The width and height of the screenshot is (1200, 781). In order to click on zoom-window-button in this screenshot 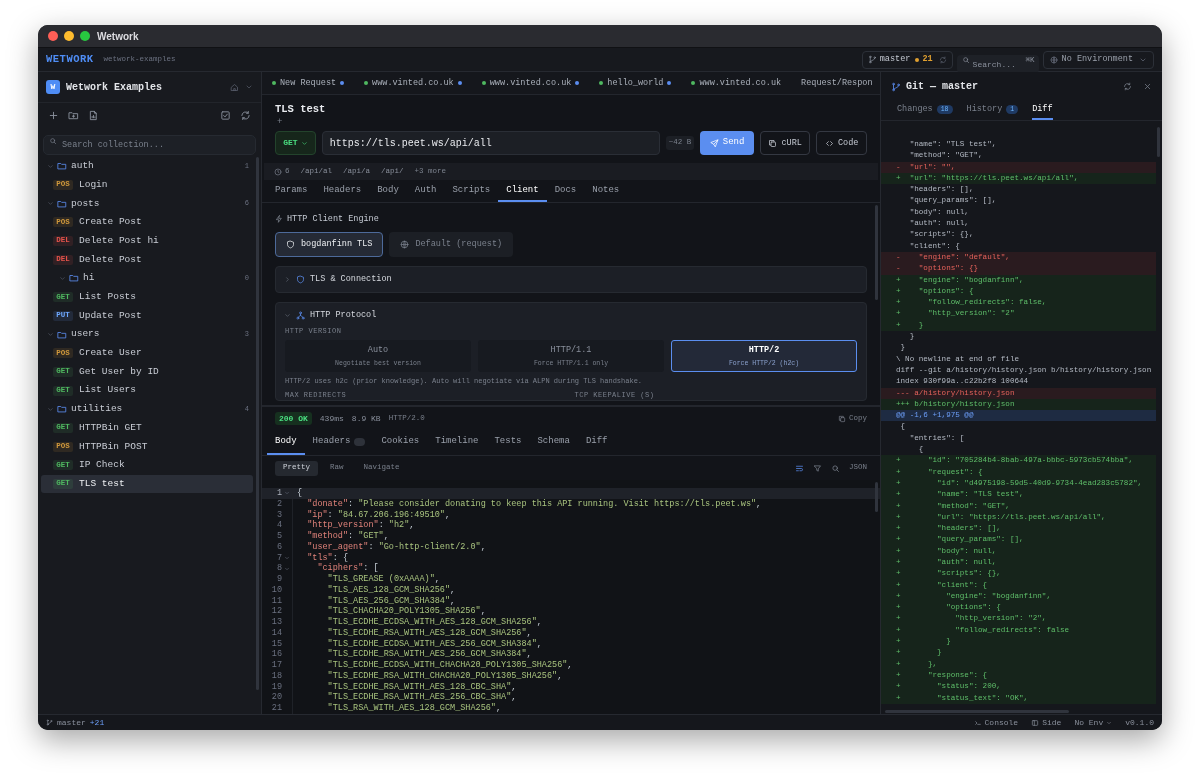, I will do `click(85, 36)`.